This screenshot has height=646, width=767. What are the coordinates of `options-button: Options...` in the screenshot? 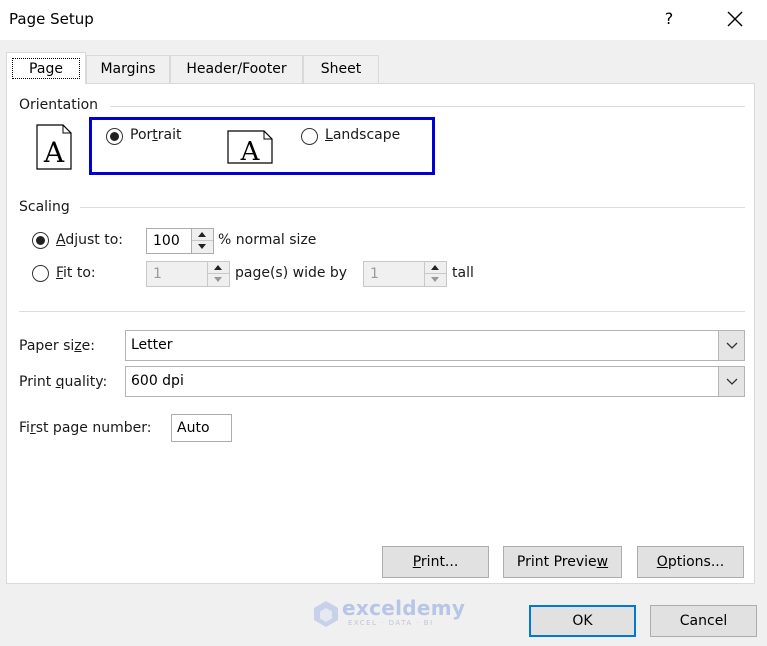 It's located at (690, 562).